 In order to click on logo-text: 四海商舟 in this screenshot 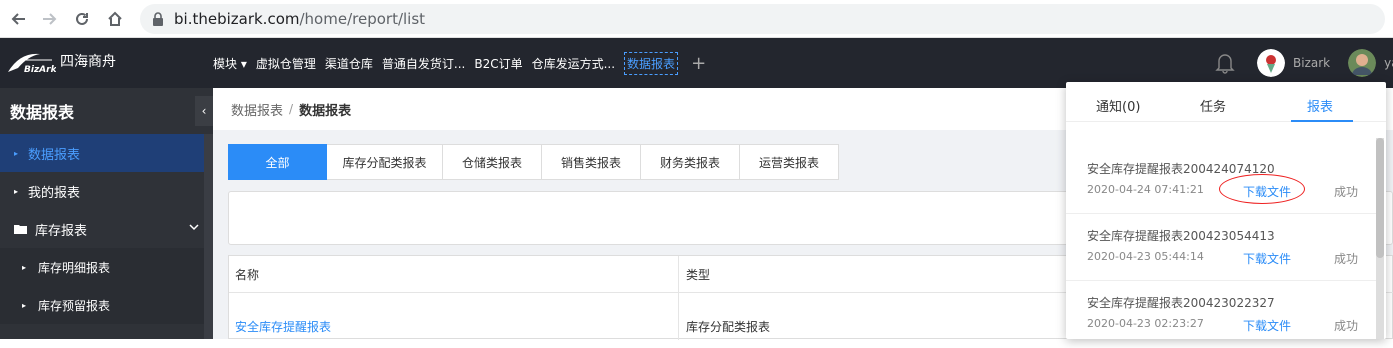, I will do `click(88, 62)`.